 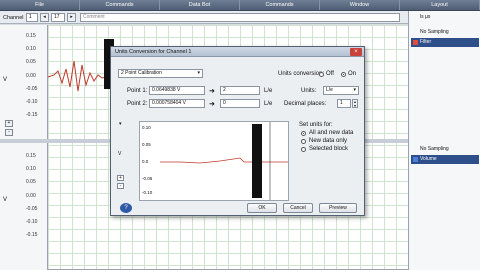 I want to click on new-data-radio, so click(x=303, y=141).